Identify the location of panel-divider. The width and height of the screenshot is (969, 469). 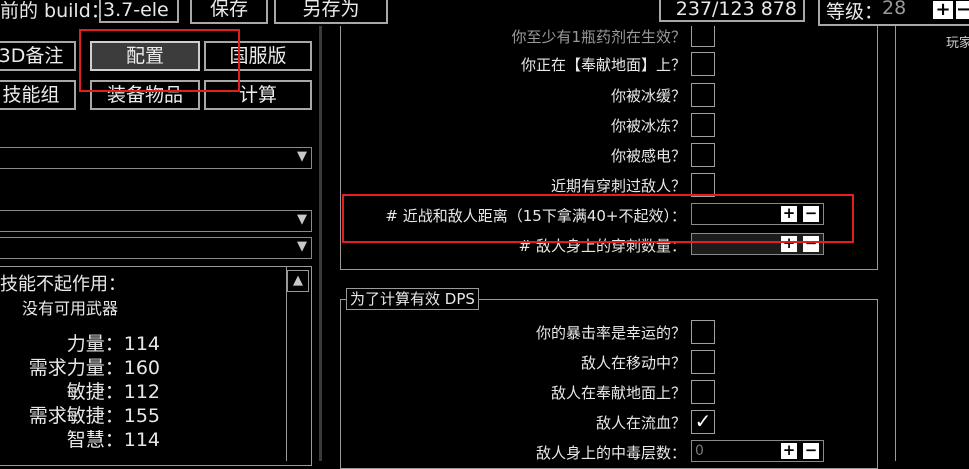
(320, 243).